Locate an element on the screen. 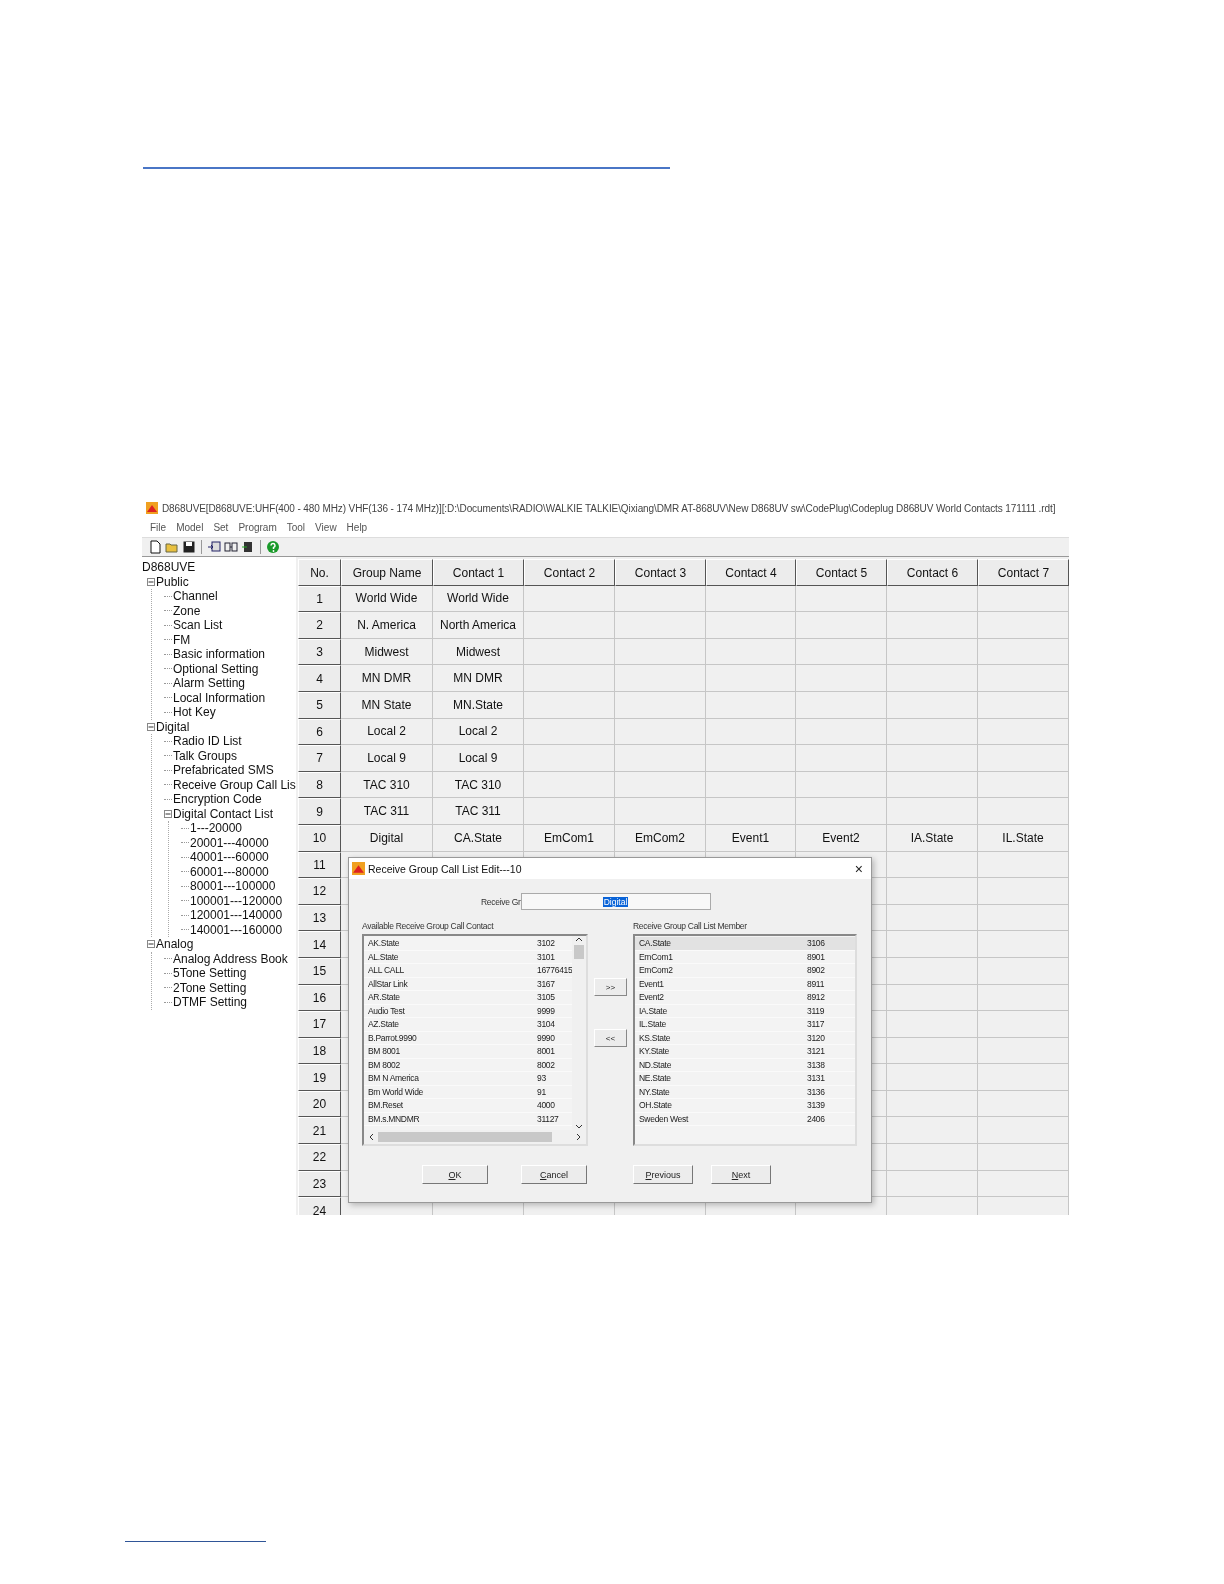 The width and height of the screenshot is (1224, 1584). menu-item: Set is located at coordinates (221, 527).